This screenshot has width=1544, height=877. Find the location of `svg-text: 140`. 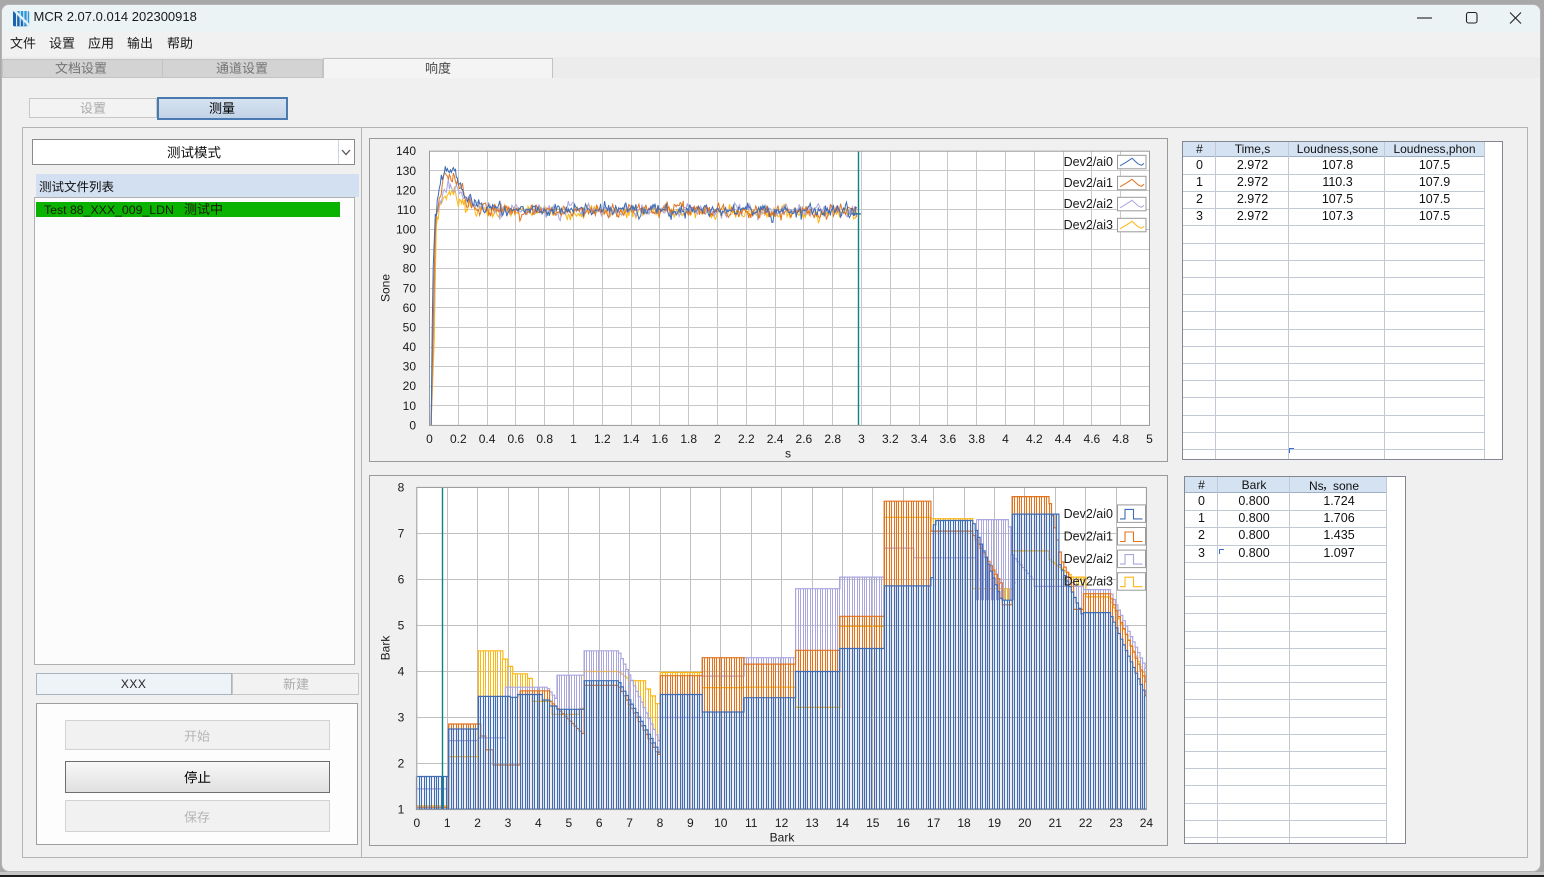

svg-text: 140 is located at coordinates (406, 151).